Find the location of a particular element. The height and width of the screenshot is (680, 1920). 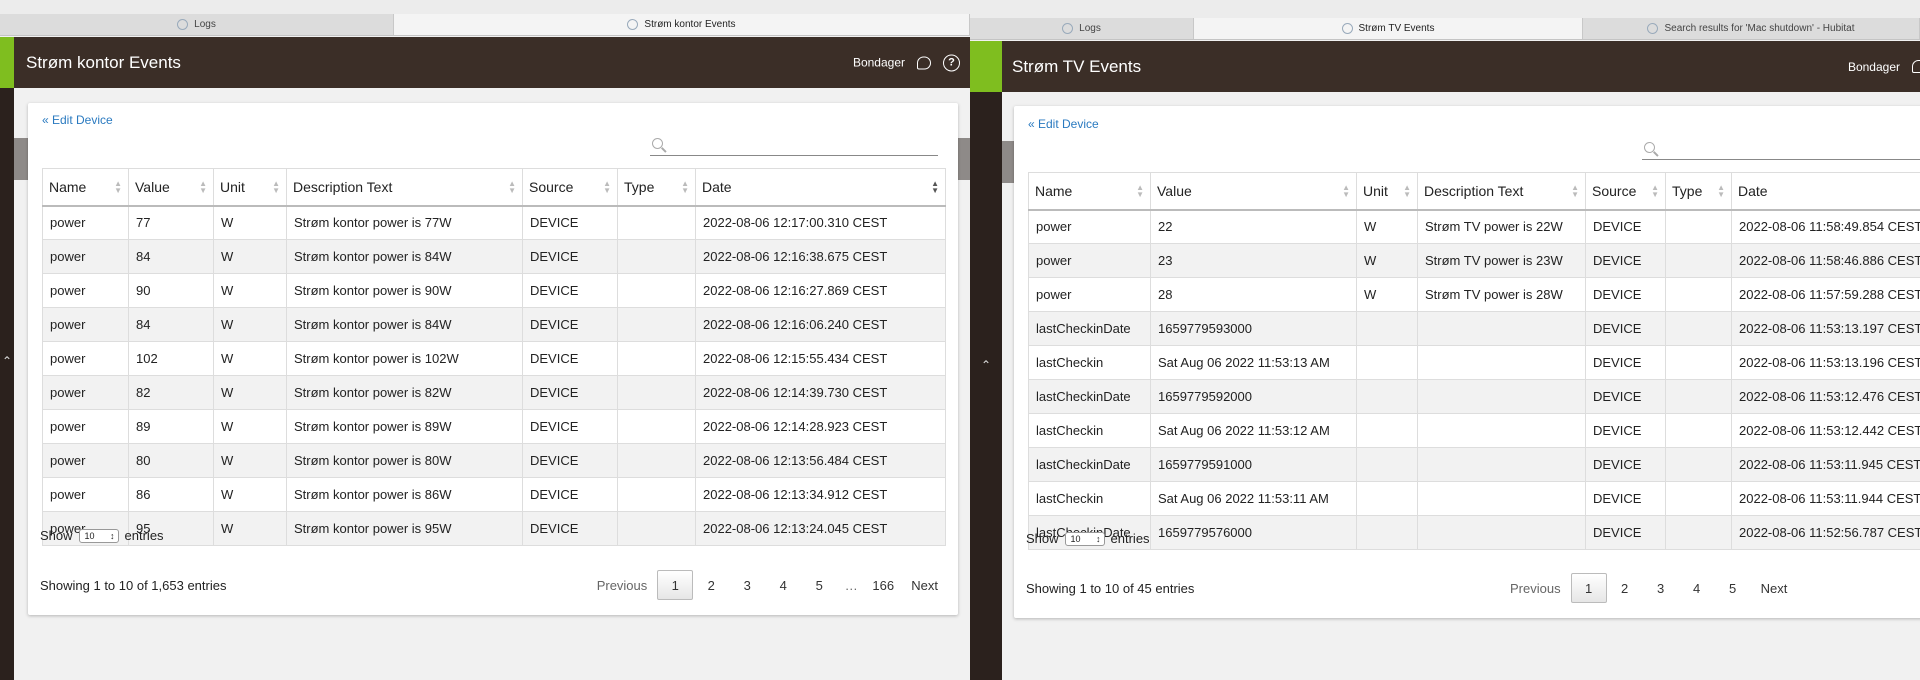

pagination: Previous 1 2 3 4 5 Next is located at coordinates (1648, 588).